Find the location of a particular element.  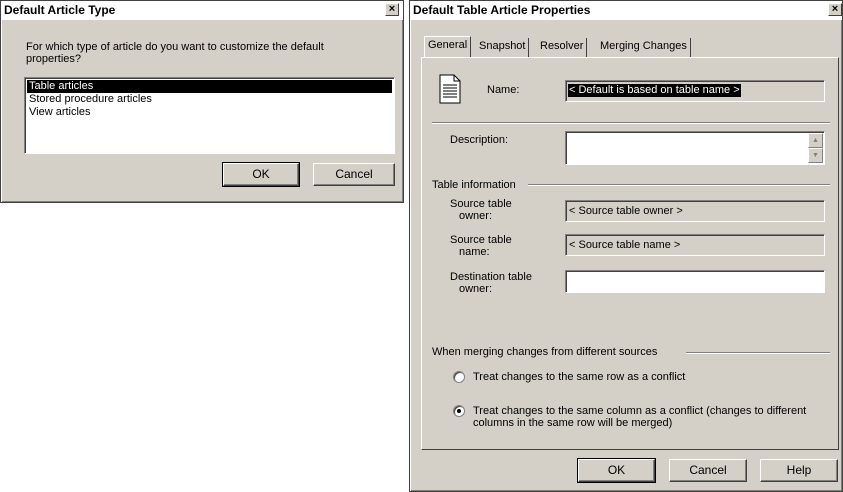

dialog-title-bar: Default Article Type is located at coordinates (202, 10).